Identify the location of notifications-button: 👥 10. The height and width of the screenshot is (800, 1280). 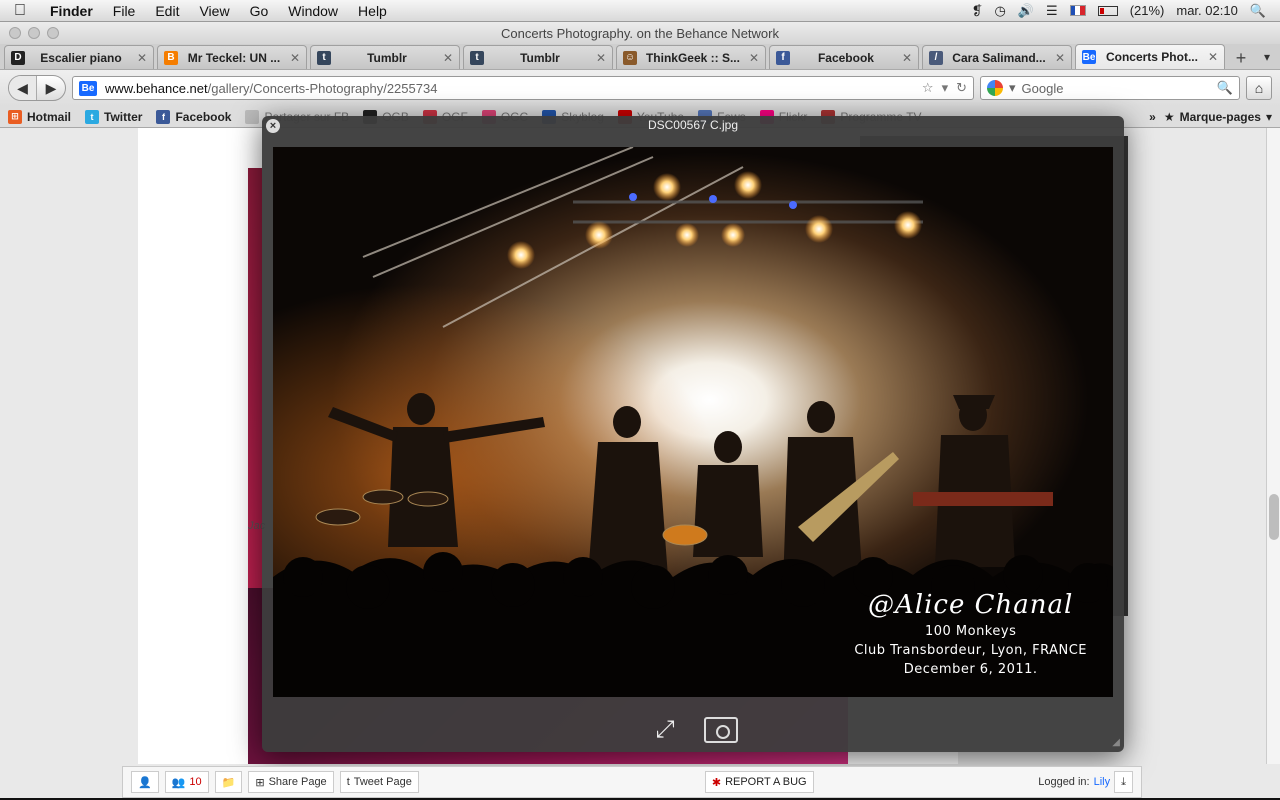
(186, 782).